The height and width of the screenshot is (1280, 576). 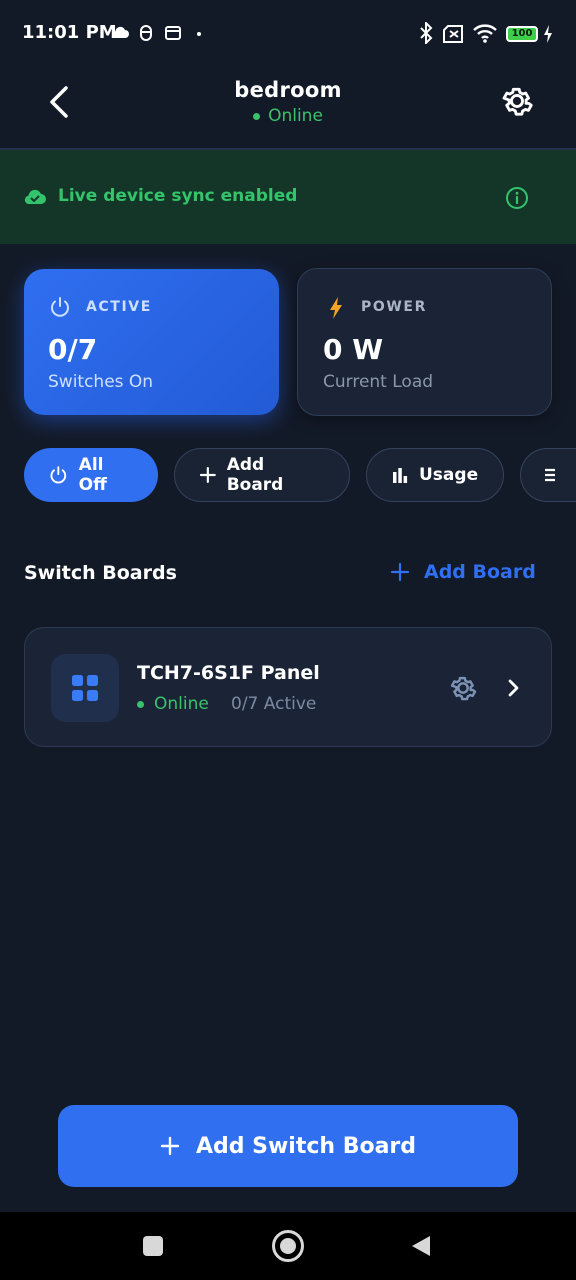 I want to click on cloud-icon, so click(x=120, y=32).